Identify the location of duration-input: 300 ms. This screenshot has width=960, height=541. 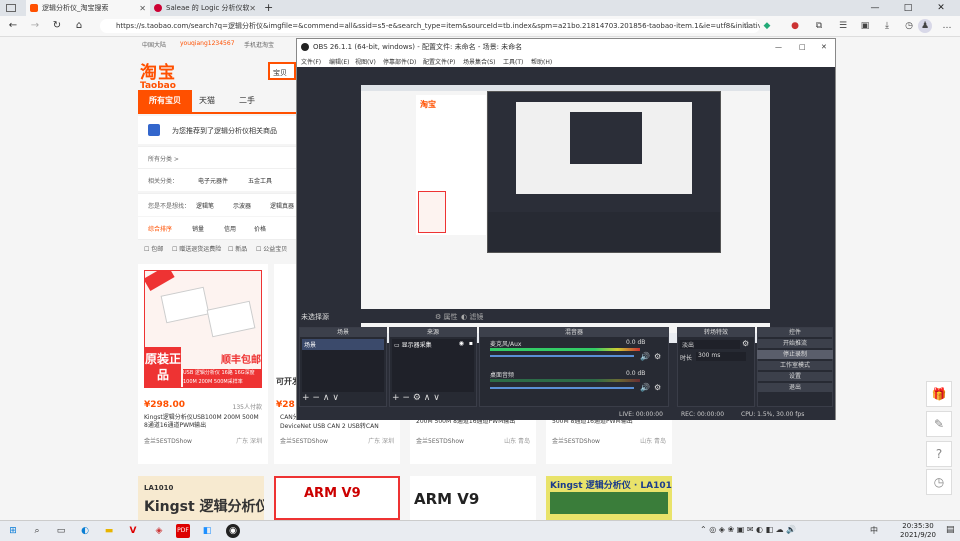
(721, 356).